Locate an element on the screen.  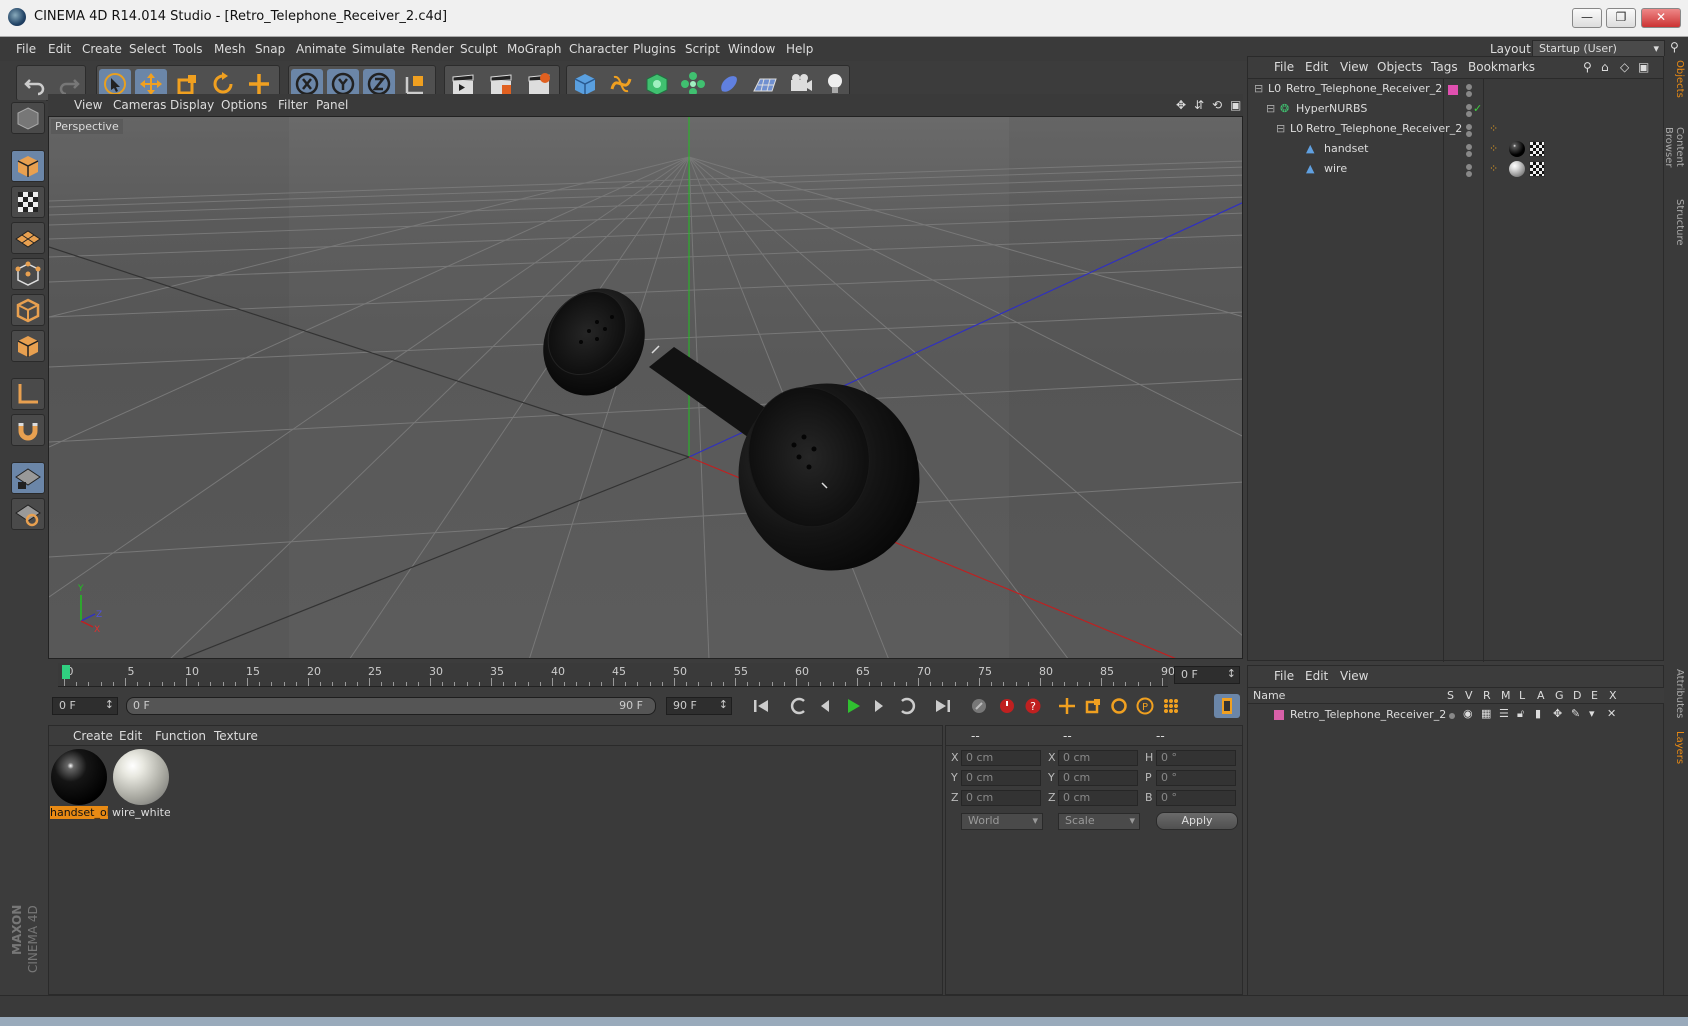
edges-mode-button is located at coordinates (28, 310).